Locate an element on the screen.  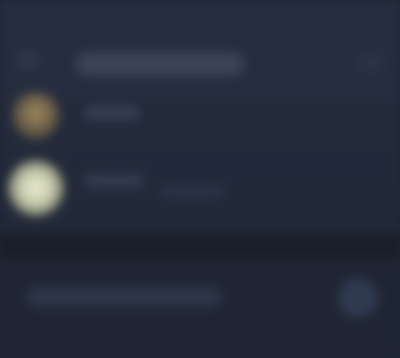
action-icon is located at coordinates (358, 298).